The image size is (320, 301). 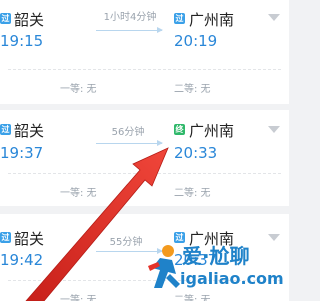 What do you see at coordinates (128, 132) in the screenshot?
I see `trip-duration: 56分钟` at bounding box center [128, 132].